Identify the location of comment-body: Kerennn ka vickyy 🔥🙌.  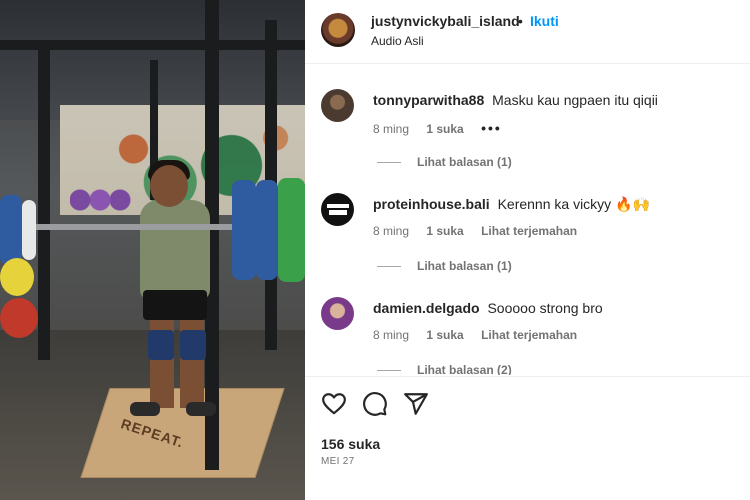
(573, 204).